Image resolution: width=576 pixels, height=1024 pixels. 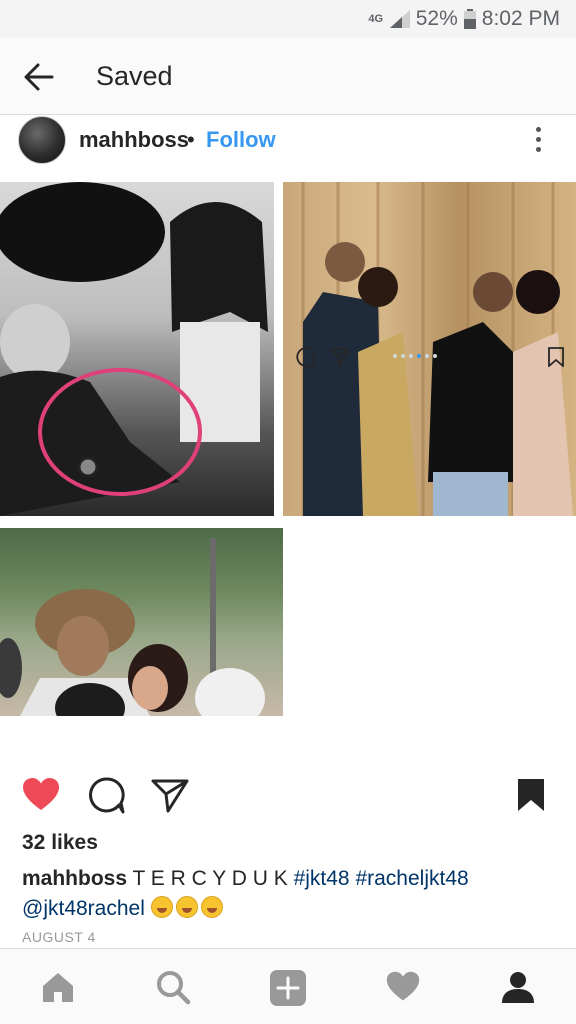 What do you see at coordinates (556, 357) in the screenshot?
I see `bookmark-icon` at bounding box center [556, 357].